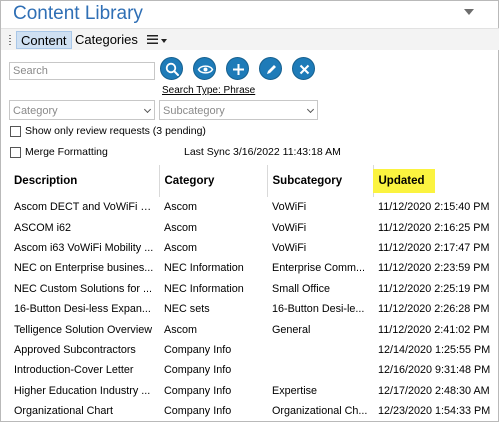 This screenshot has height=422, width=499. Describe the element at coordinates (403, 181) in the screenshot. I see `column-header-updated-label: Updated` at that location.